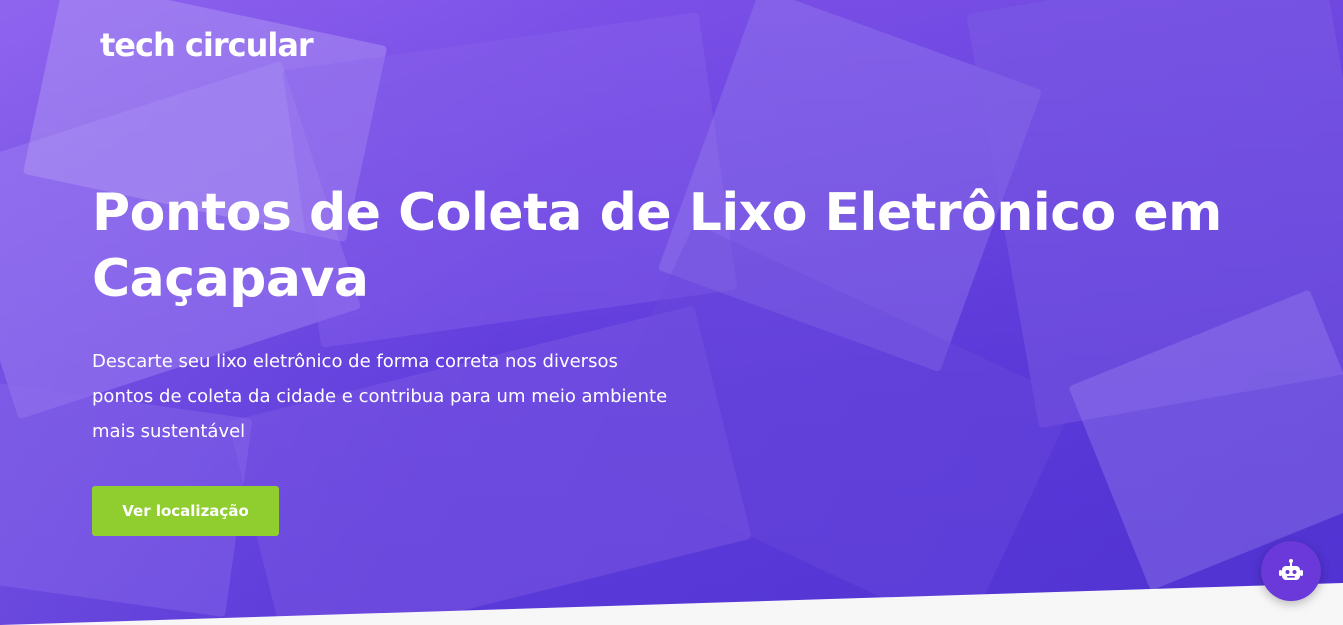 This screenshot has width=1343, height=625. I want to click on section-divider, so click(671, 604).